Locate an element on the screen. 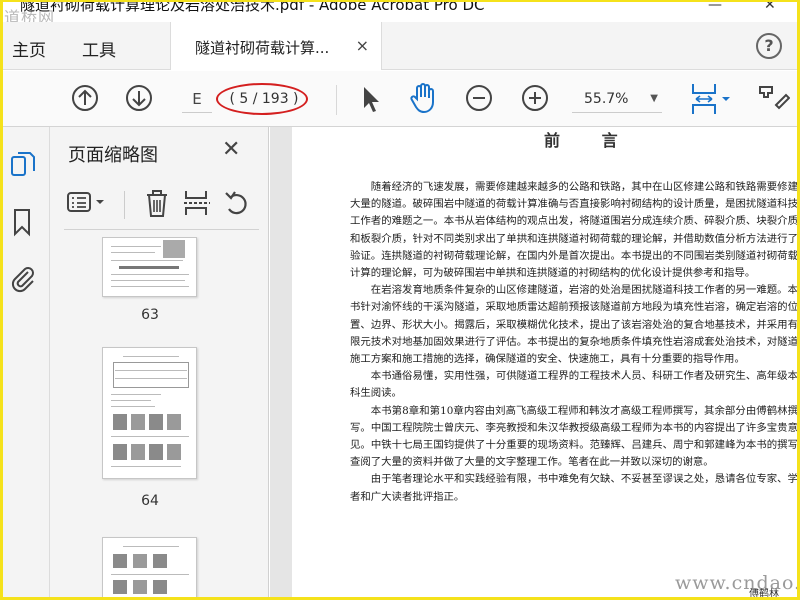 The image size is (800, 600). thumbnail-caption is located at coordinates (149, 267).